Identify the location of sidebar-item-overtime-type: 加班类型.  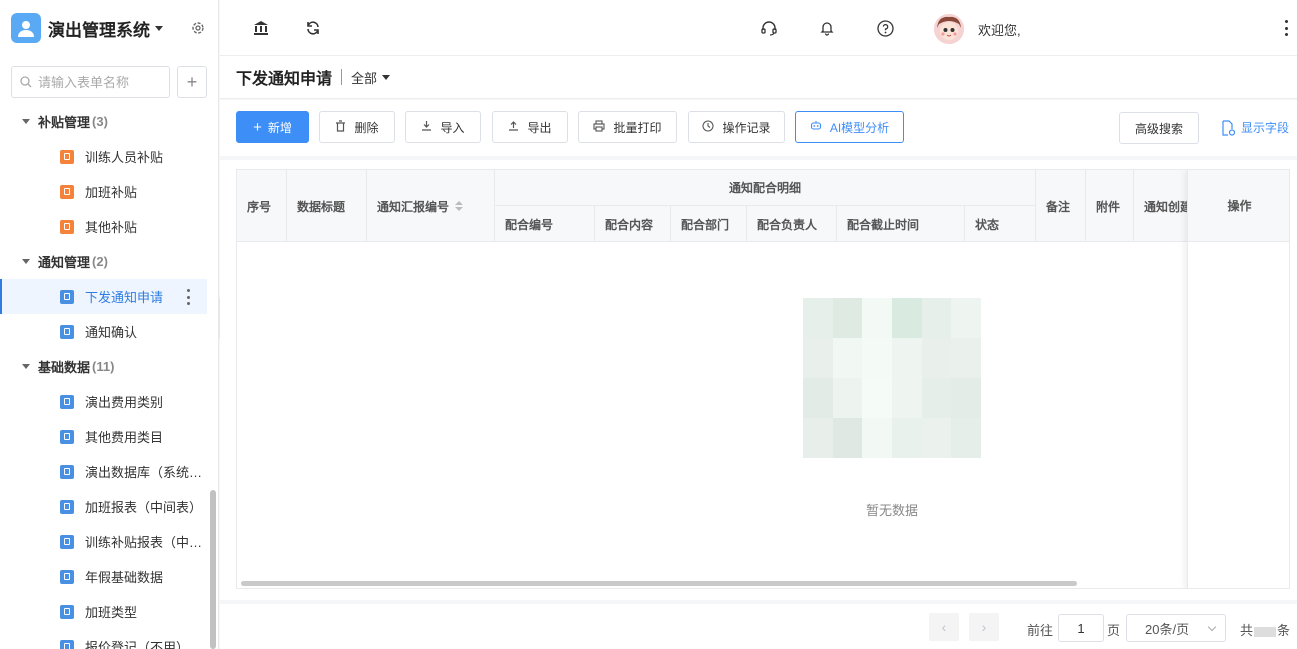
(105, 611).